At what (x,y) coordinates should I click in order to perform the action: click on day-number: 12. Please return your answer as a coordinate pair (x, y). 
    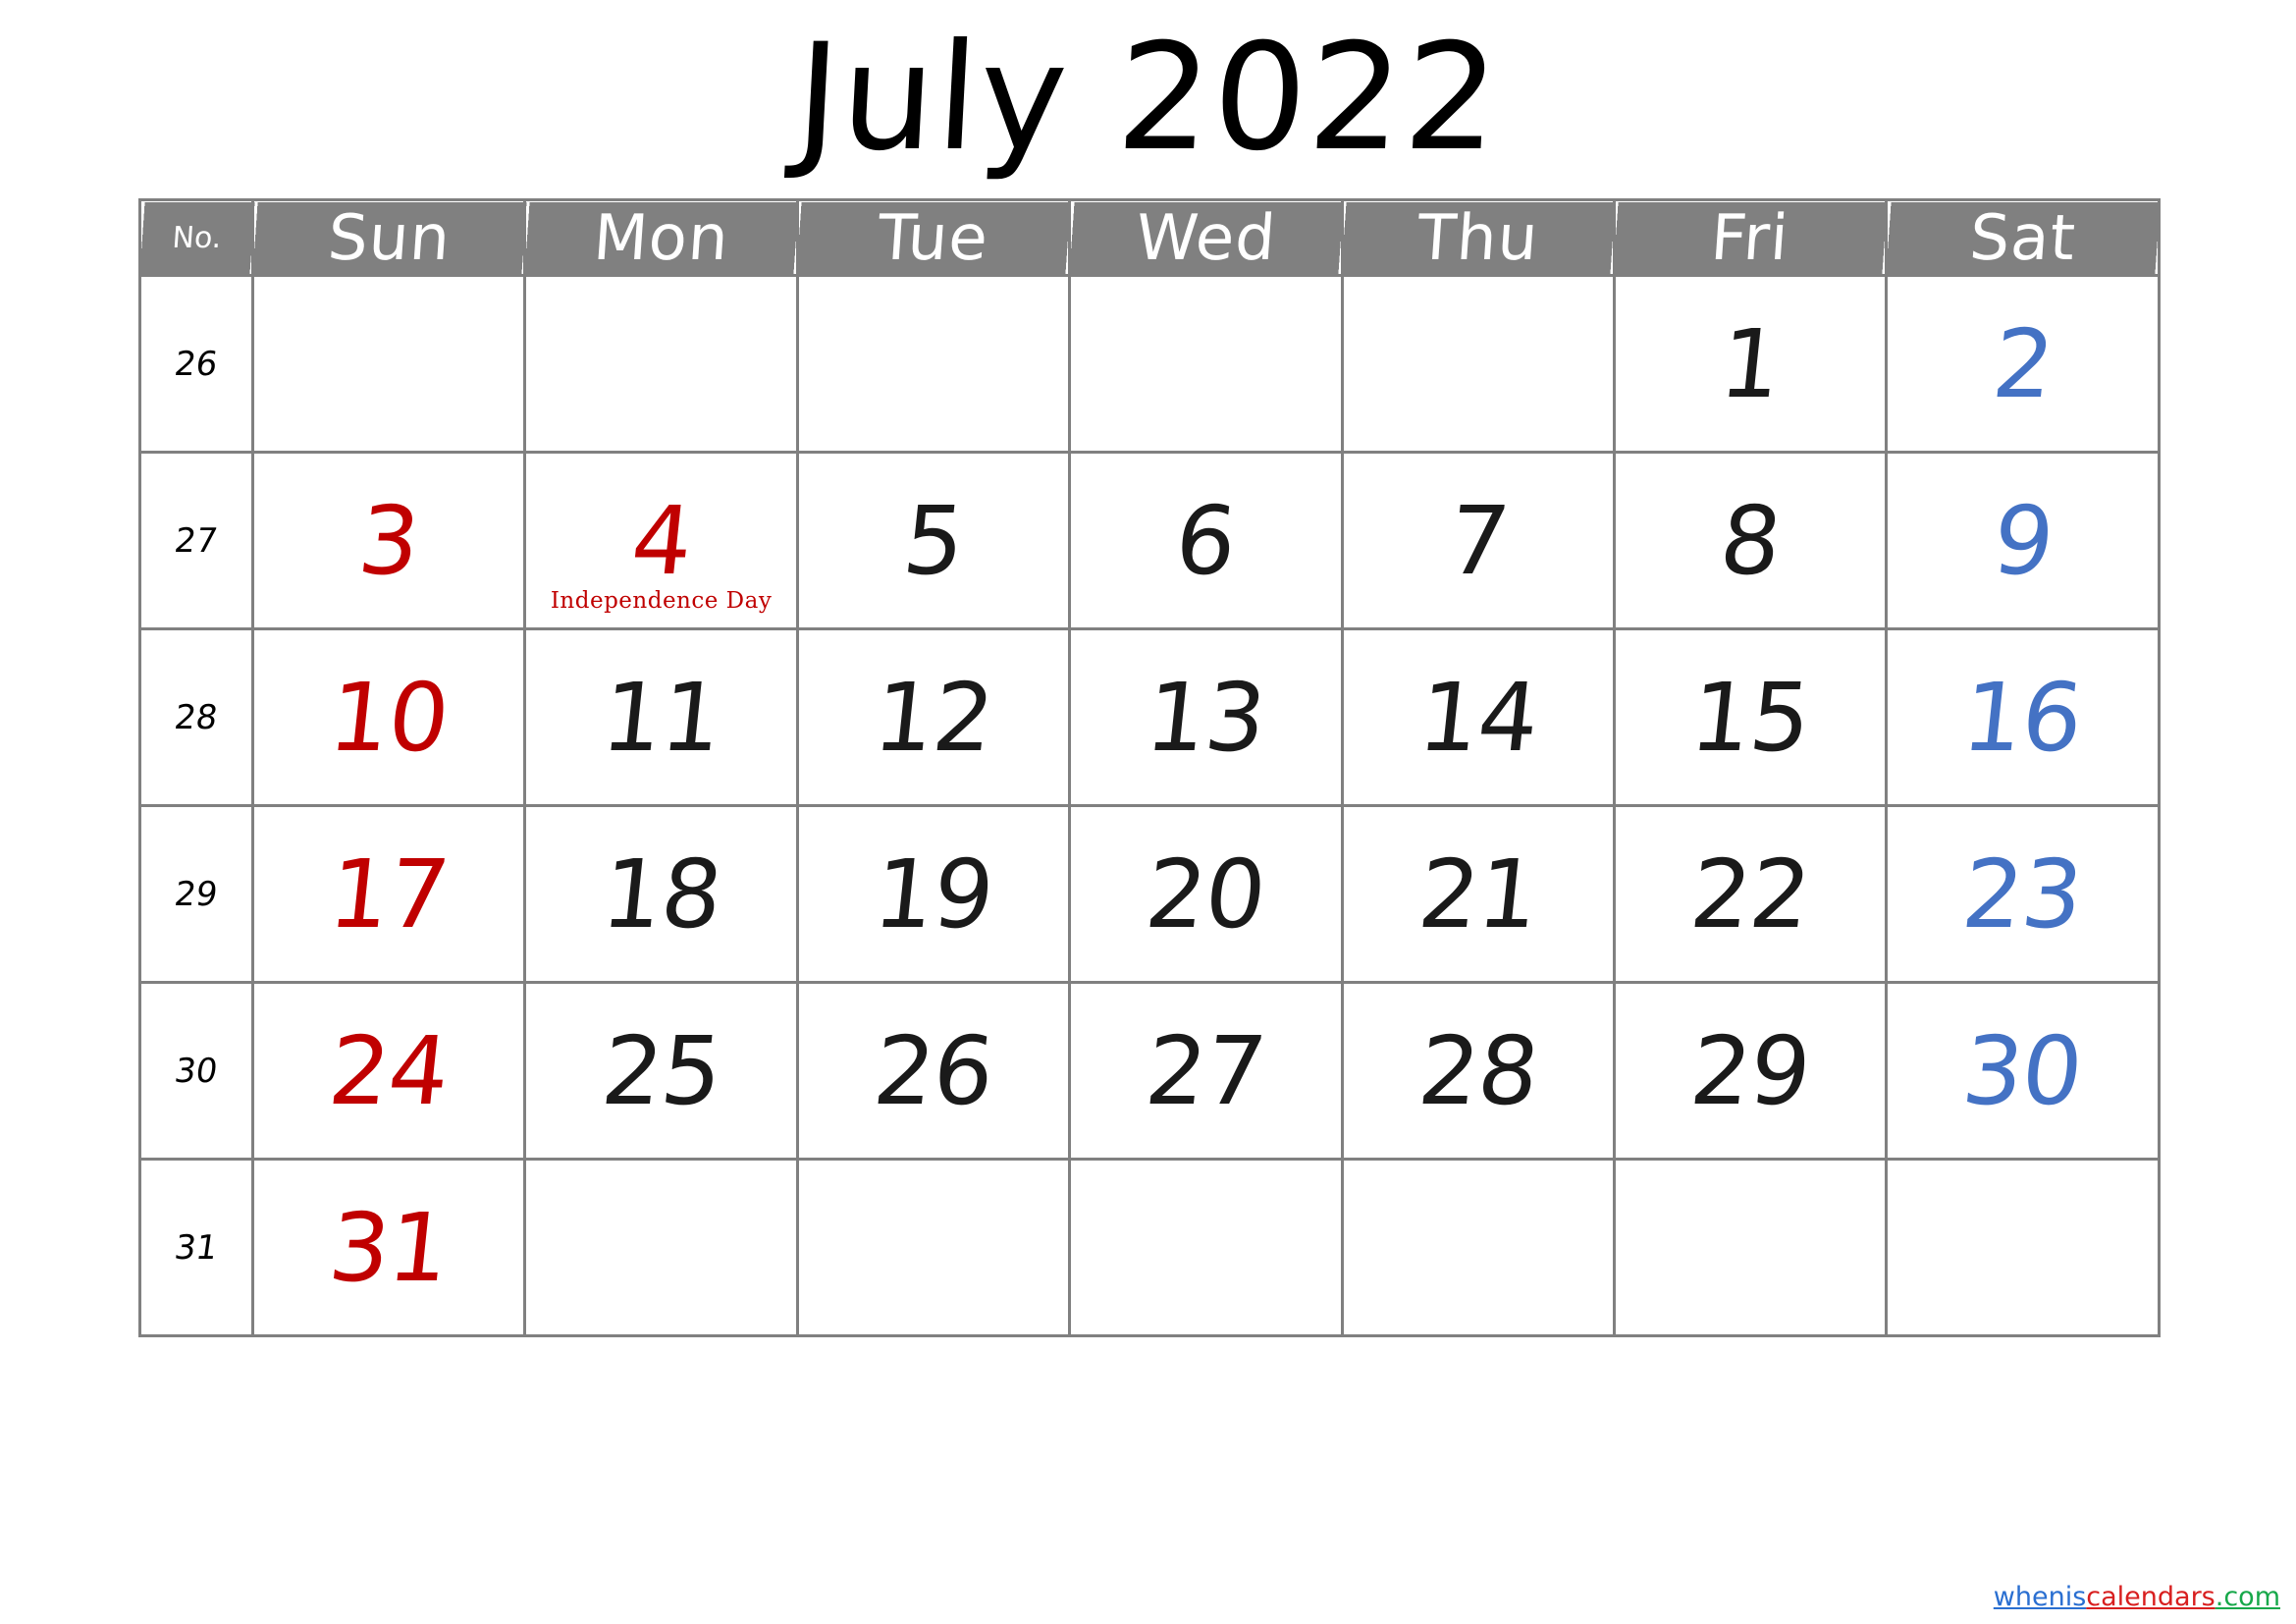
    Looking at the image, I should click on (933, 717).